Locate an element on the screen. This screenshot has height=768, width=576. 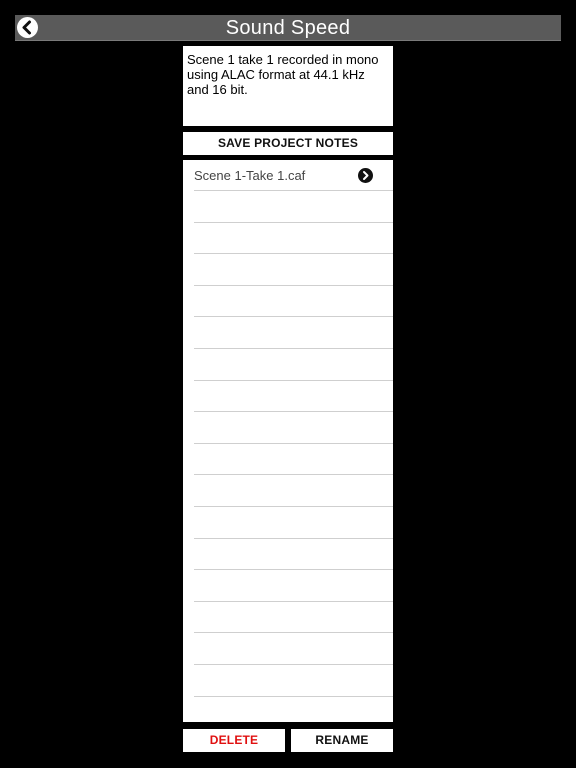
title-bar: Sound Speed is located at coordinates (288, 28).